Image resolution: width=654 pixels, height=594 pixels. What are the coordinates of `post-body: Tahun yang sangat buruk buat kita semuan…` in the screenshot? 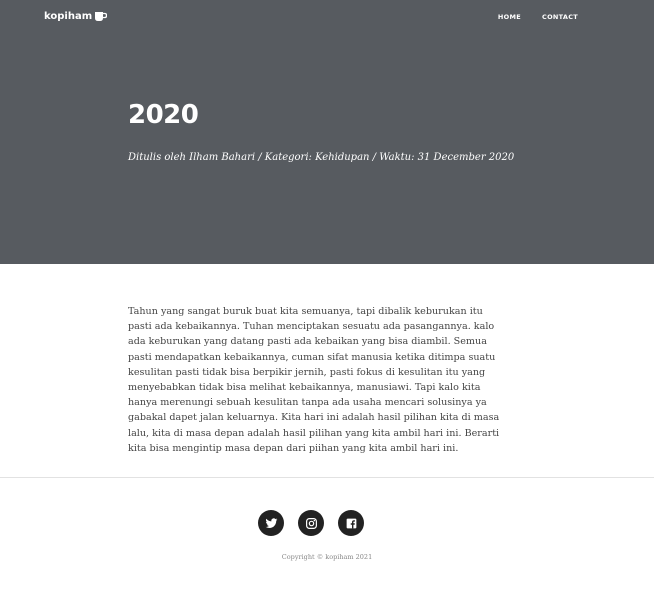 It's located at (314, 380).